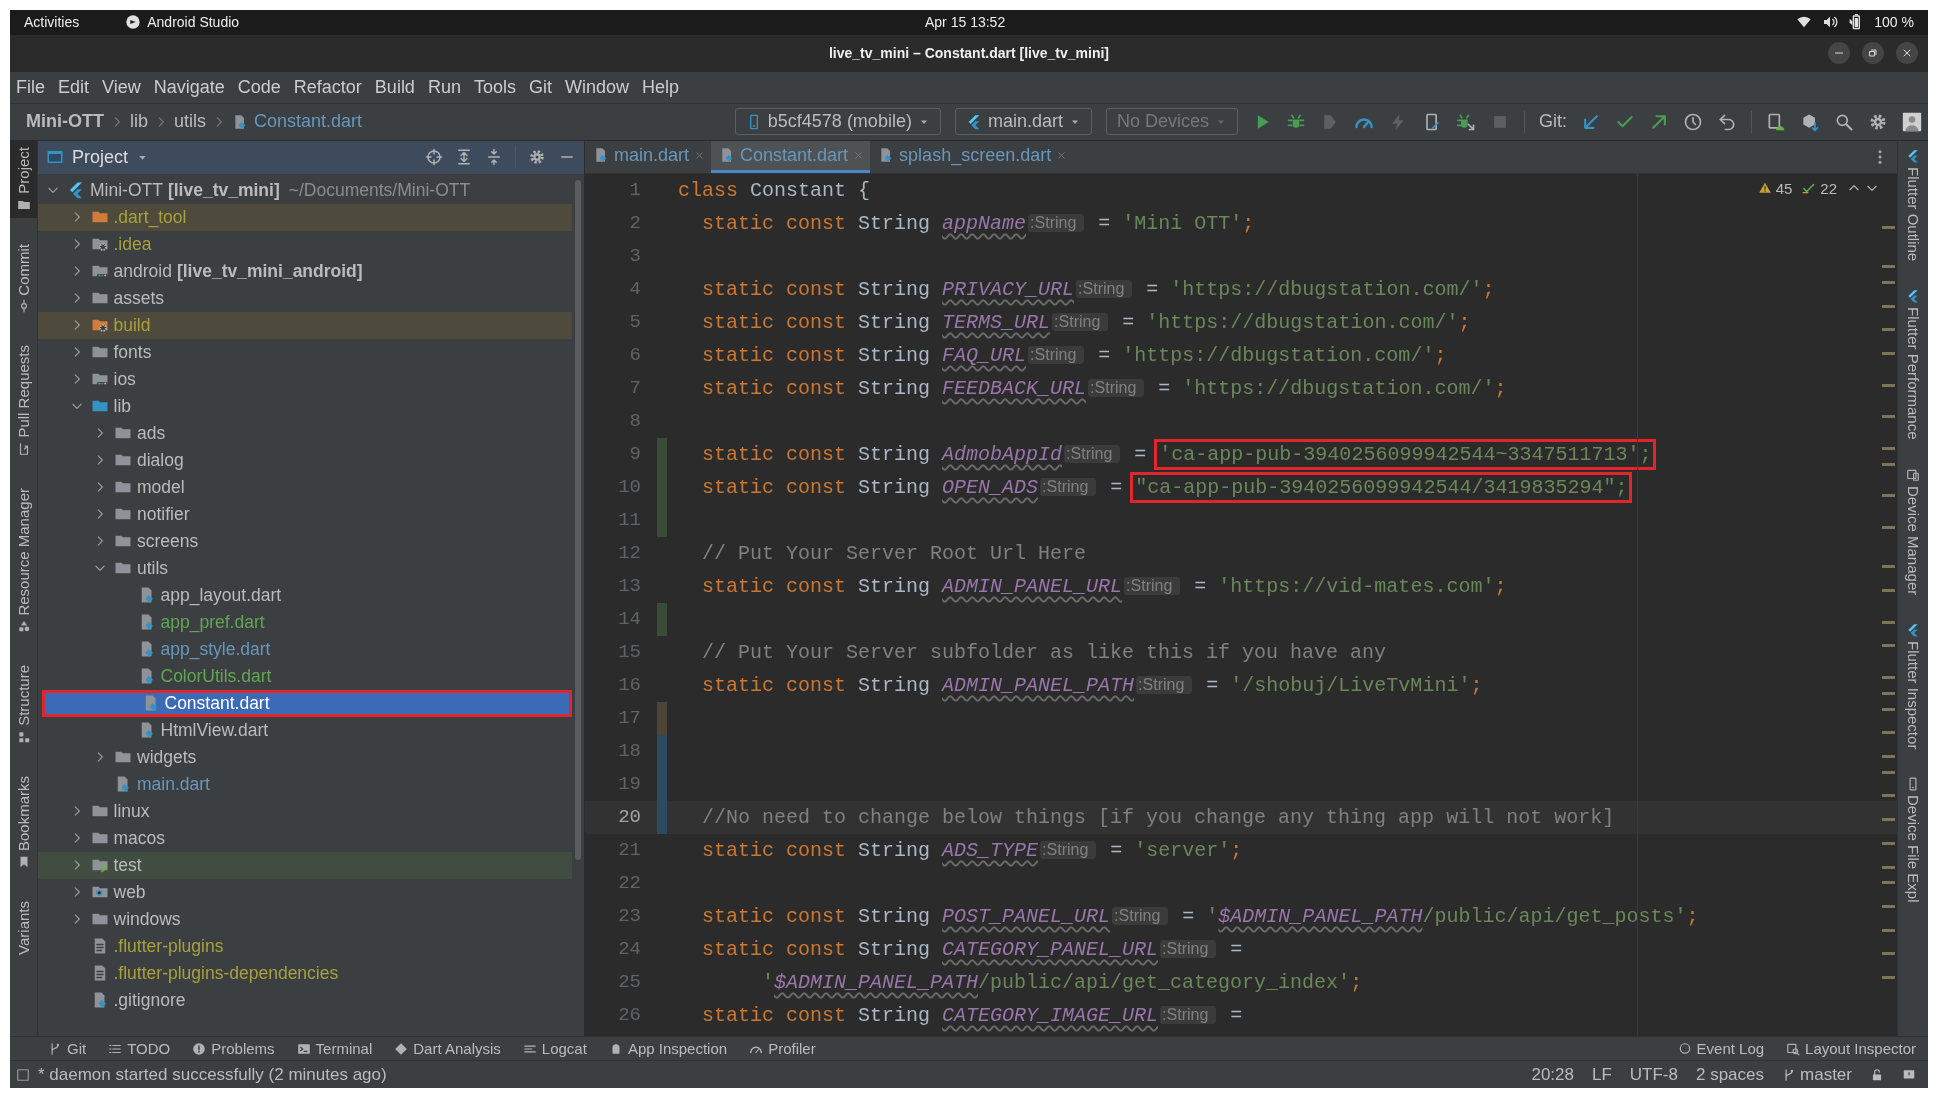 This screenshot has height=1098, width=1938. Describe the element at coordinates (23, 928) in the screenshot. I see `tool-window-tab: Variants` at that location.